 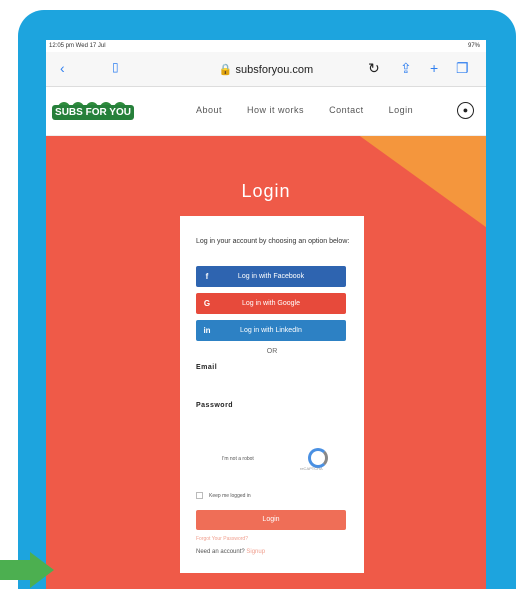 I want to click on recaptcha: I'm not a robot reCAPTCHA, so click(x=271, y=460).